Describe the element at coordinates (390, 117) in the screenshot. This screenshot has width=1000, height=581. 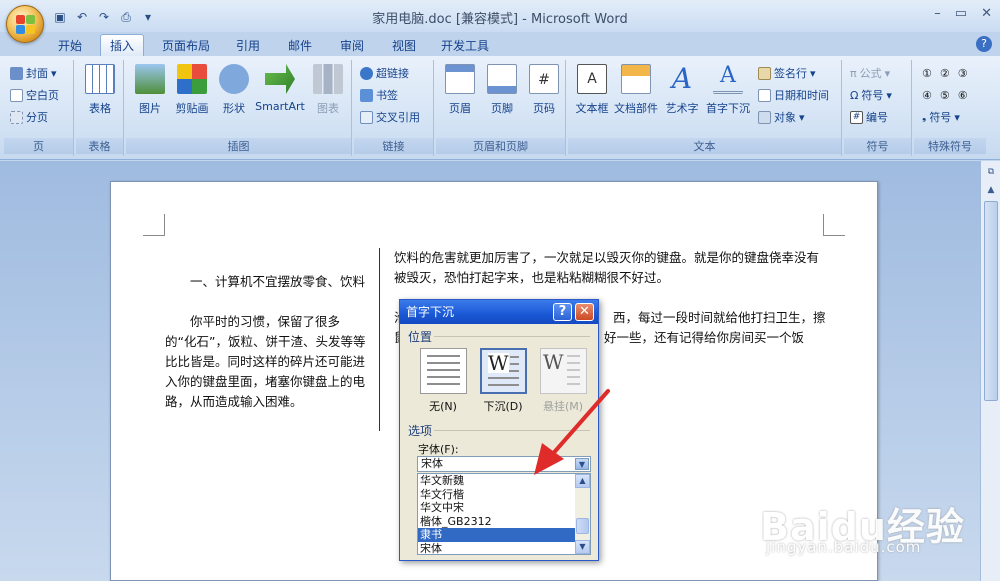
I see `cross-reference-button: 交叉引用` at that location.